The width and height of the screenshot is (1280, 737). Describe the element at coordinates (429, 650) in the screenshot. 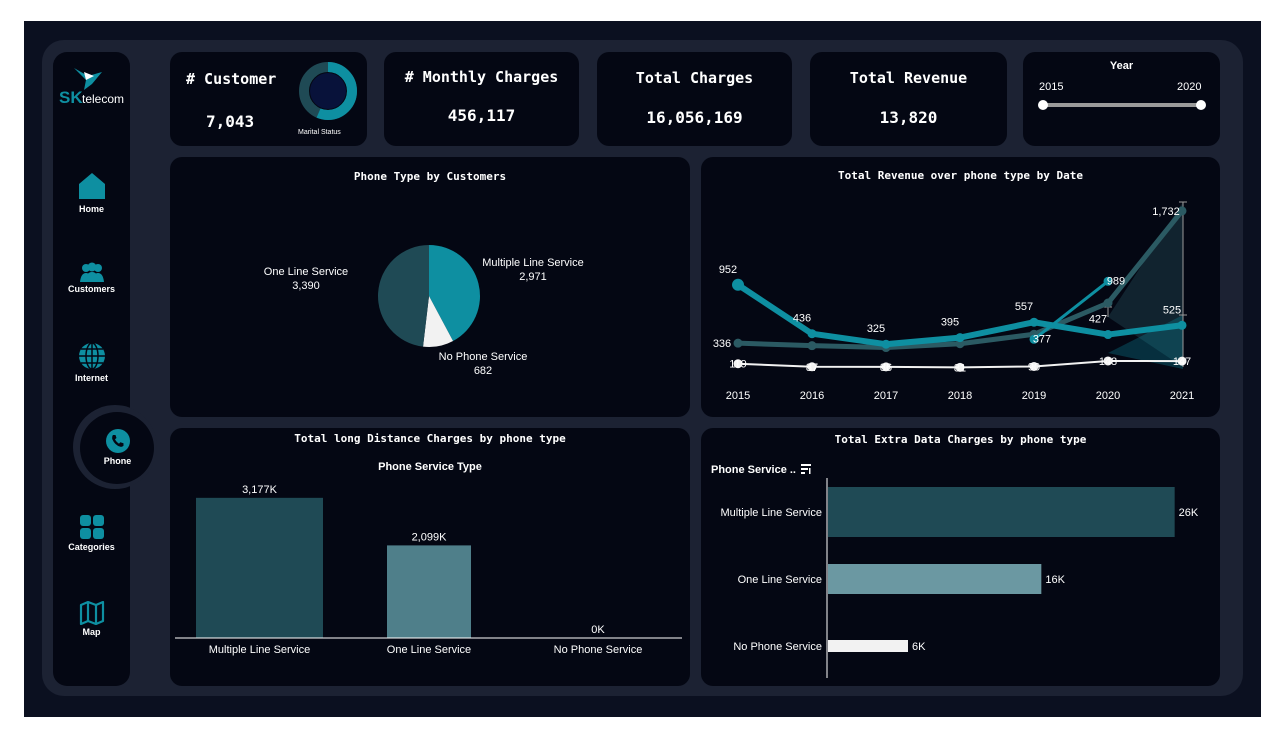

I see `long-distance-category-one-line-service: One Line Service` at that location.